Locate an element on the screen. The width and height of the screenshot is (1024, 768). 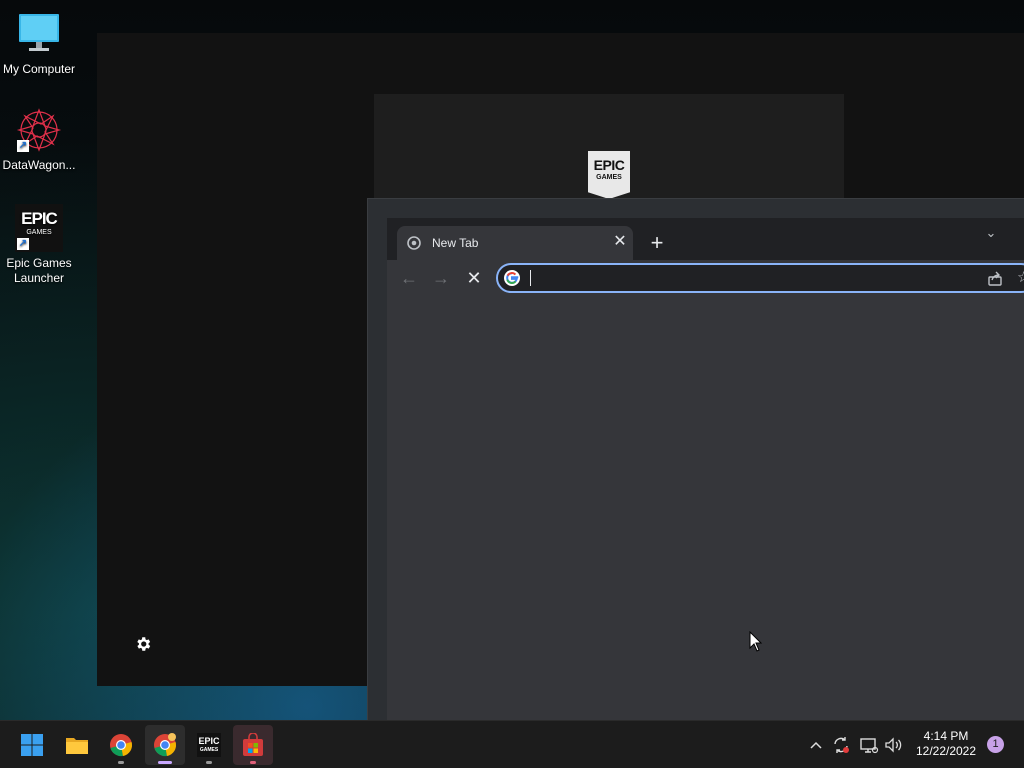
taskbar-file-explorer is located at coordinates (77, 745).